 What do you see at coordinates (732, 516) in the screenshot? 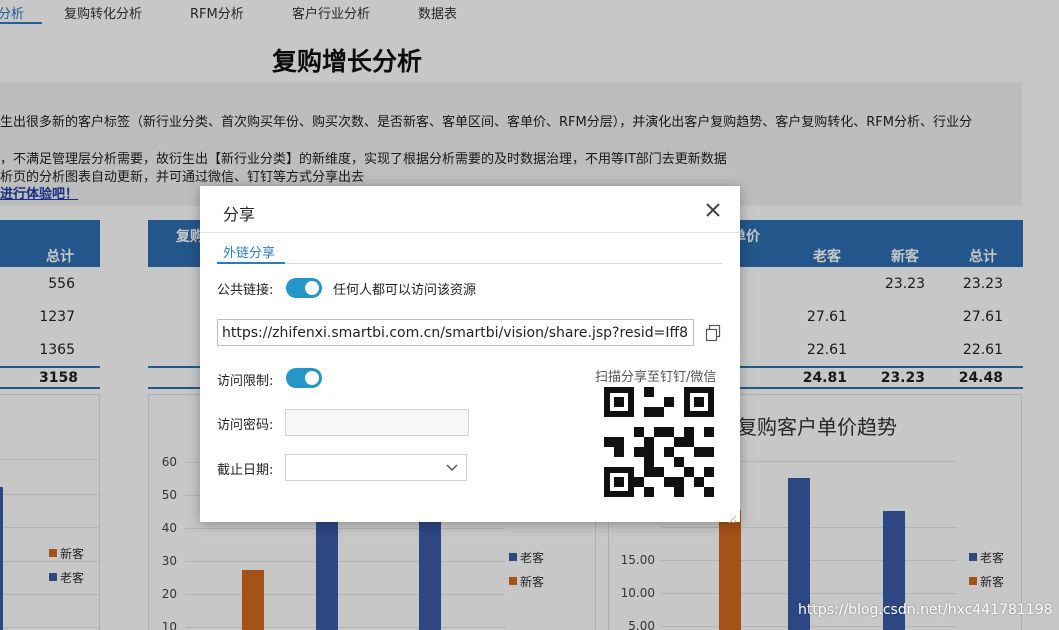
I see `resize-handle-icon` at bounding box center [732, 516].